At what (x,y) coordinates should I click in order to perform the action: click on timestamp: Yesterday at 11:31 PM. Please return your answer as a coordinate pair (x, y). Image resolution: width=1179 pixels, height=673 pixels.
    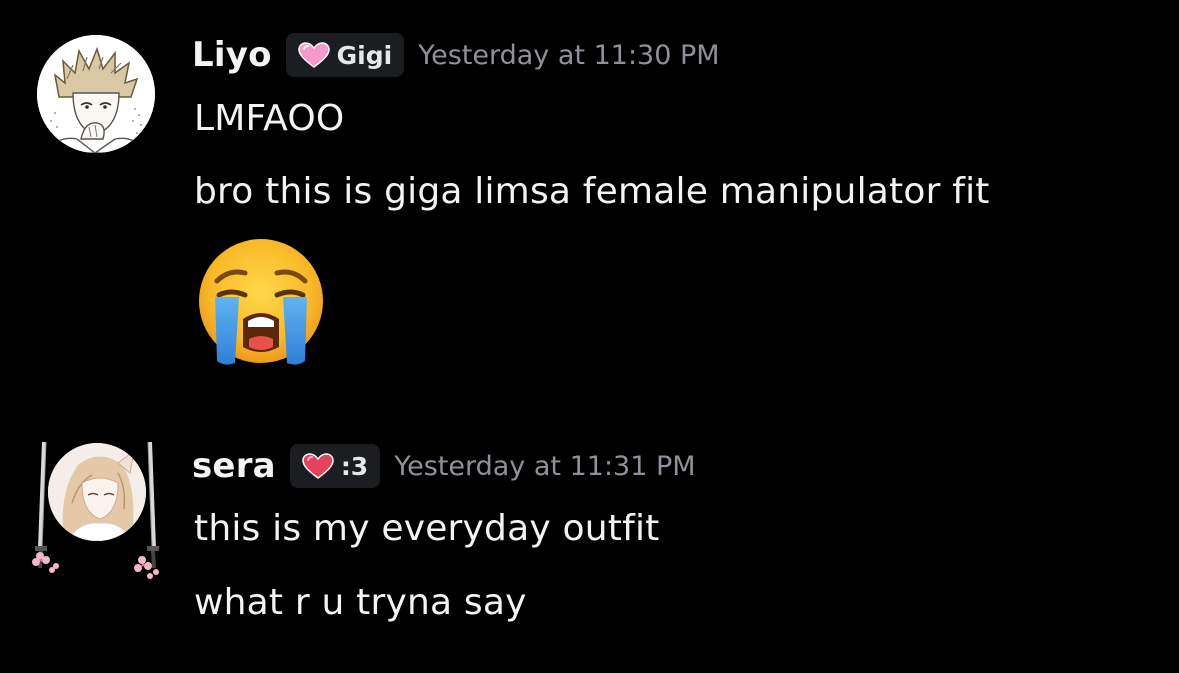
    Looking at the image, I should click on (544, 466).